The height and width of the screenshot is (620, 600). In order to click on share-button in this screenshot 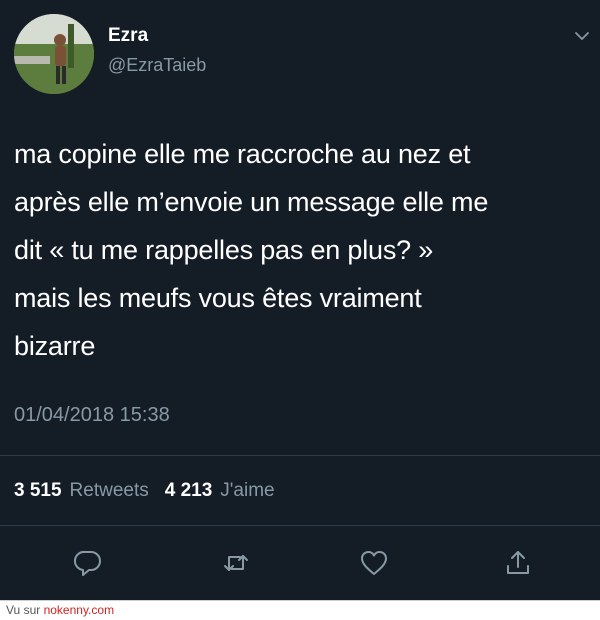, I will do `click(518, 563)`.